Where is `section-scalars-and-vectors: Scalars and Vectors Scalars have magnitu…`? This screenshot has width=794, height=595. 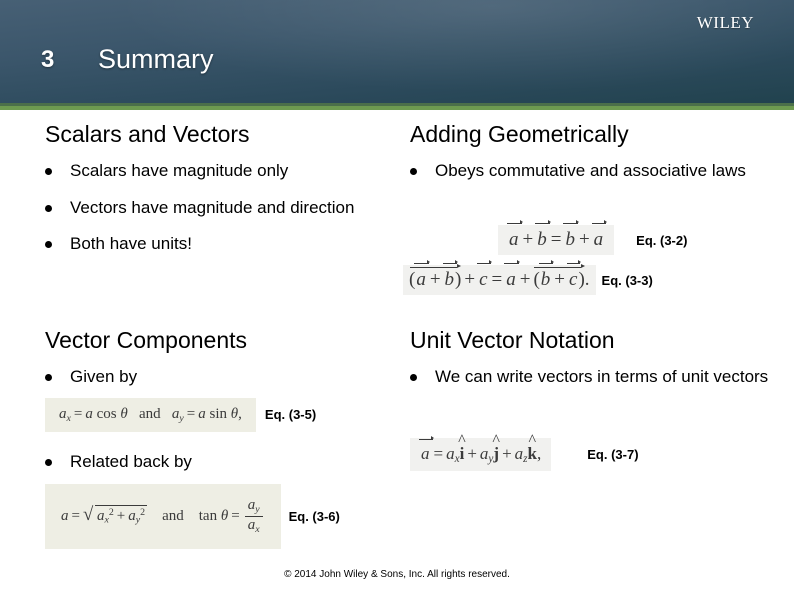 section-scalars-and-vectors: Scalars and Vectors Scalars have magnitu… is located at coordinates (220, 195).